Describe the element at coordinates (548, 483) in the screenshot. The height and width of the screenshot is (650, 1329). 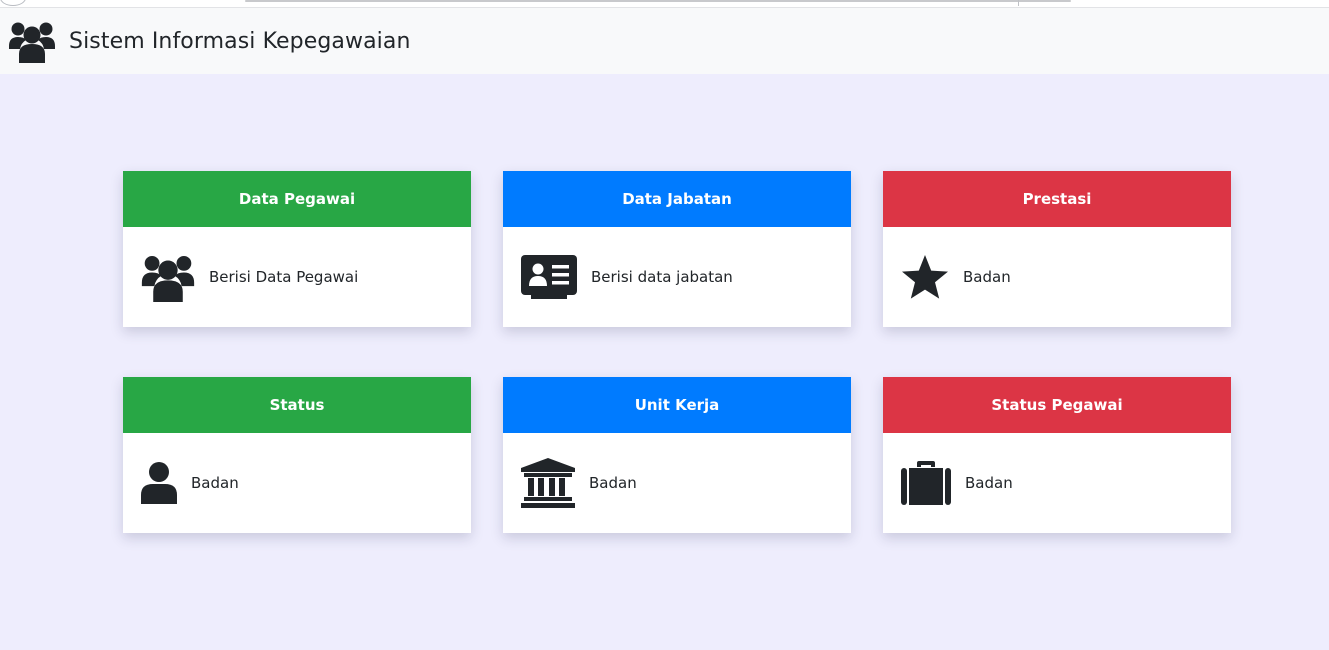
I see `university-icon` at that location.